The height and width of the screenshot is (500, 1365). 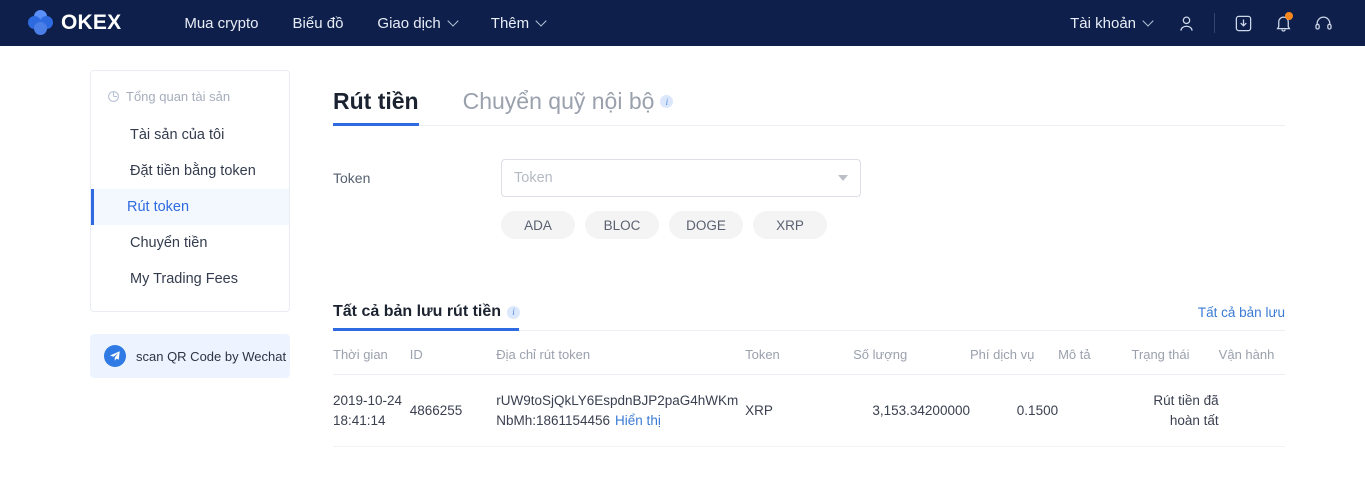 I want to click on cell-description, so click(x=1095, y=411).